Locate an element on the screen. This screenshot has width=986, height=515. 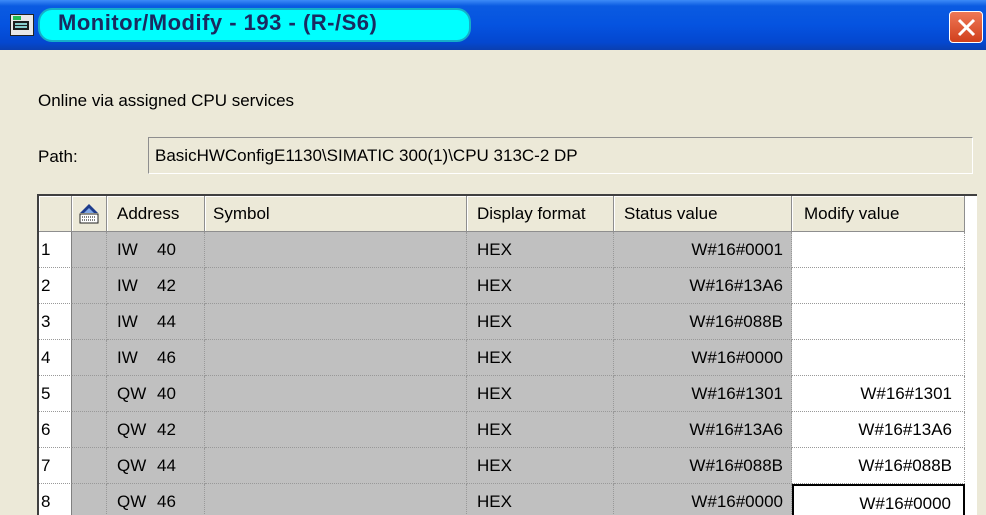
row-number: 2 is located at coordinates (55, 286).